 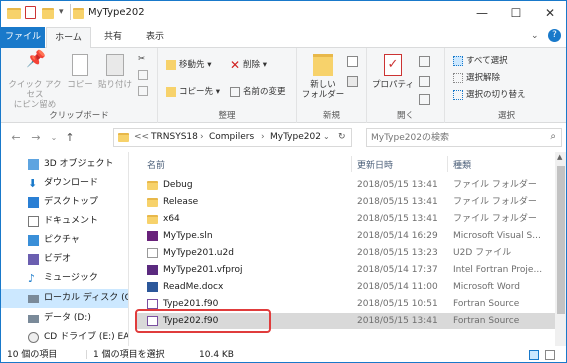 What do you see at coordinates (141, 137) in the screenshot?
I see `crumb-overflow: <<` at bounding box center [141, 137].